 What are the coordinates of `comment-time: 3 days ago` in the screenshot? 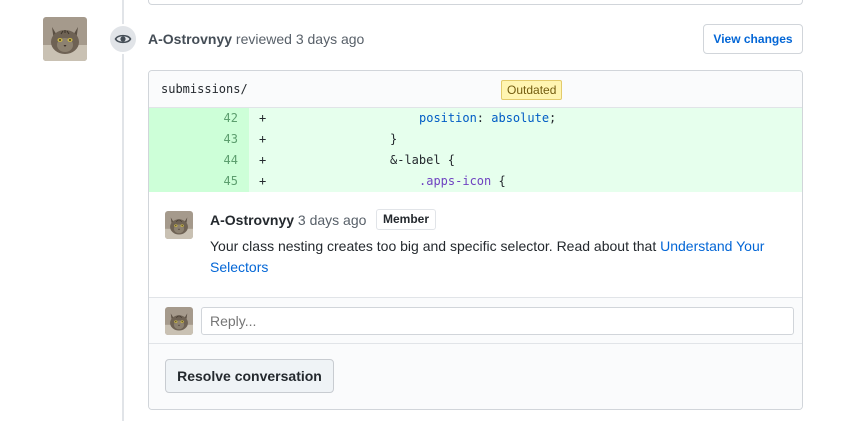 It's located at (332, 220).